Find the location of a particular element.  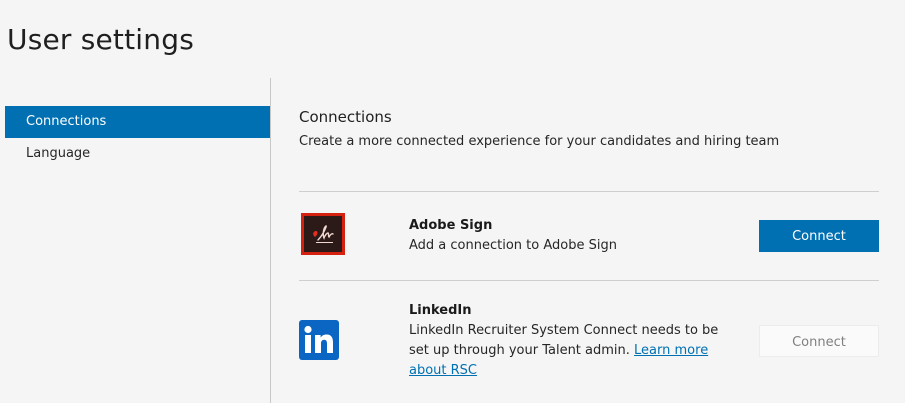

sidebar-divider is located at coordinates (270, 240).